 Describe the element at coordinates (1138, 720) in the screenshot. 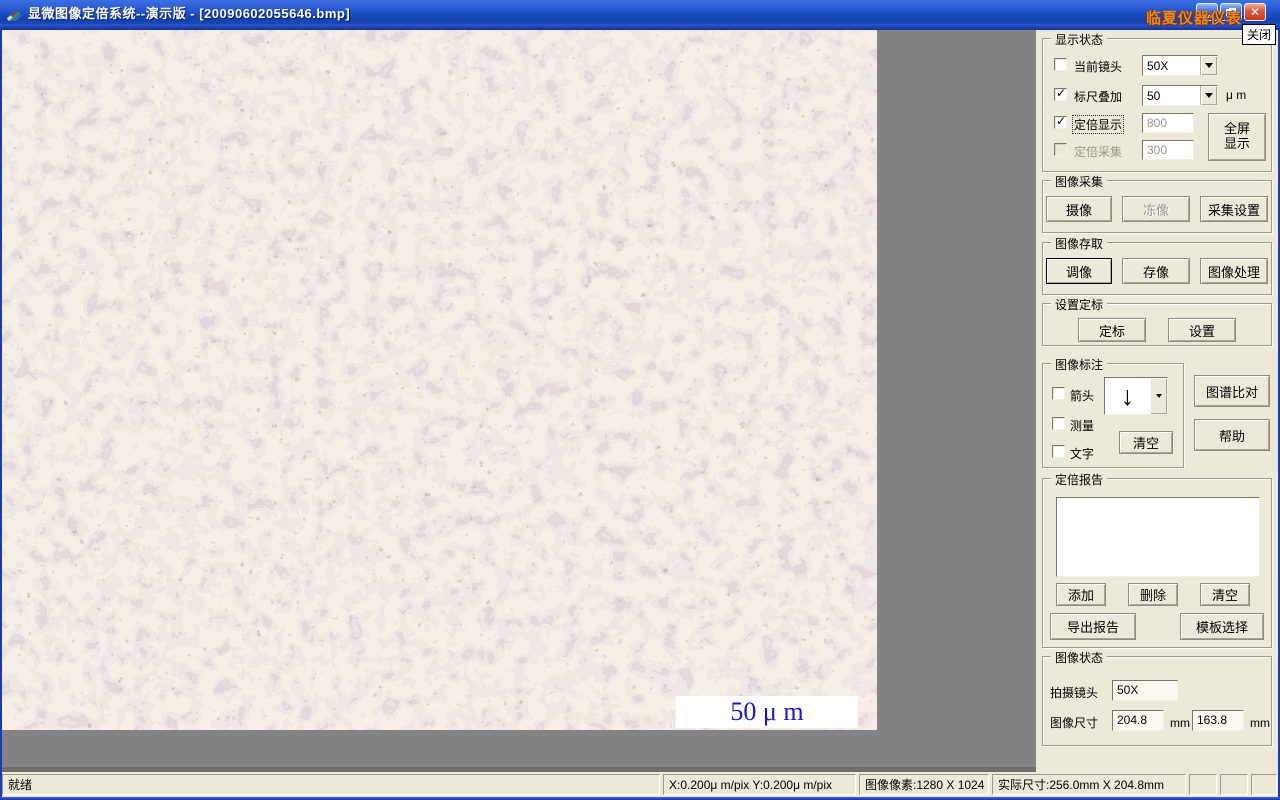

I see `field-image-width: 204.8` at that location.